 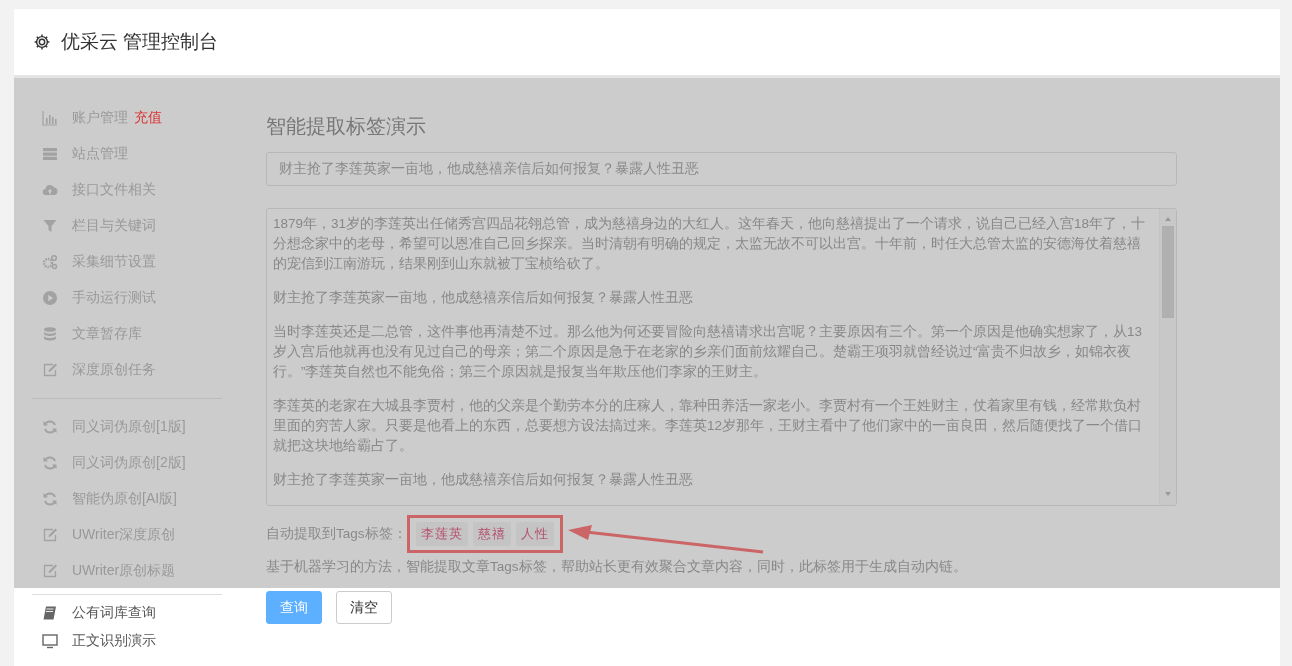 I want to click on description-text: 基于机器学习的方法，智能提取文章Tags标签，帮助站长更有效聚合文章内容，同时，此标签用于生成自动内链。, so click(x=617, y=567).